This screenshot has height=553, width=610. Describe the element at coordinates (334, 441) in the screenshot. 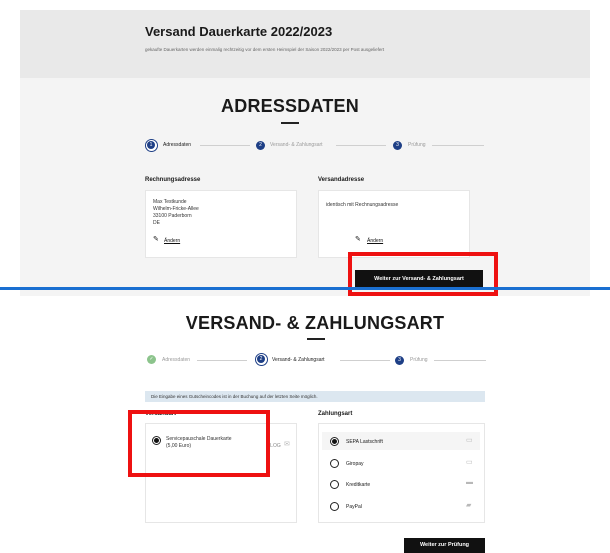

I see `payment-radio-sepa` at that location.